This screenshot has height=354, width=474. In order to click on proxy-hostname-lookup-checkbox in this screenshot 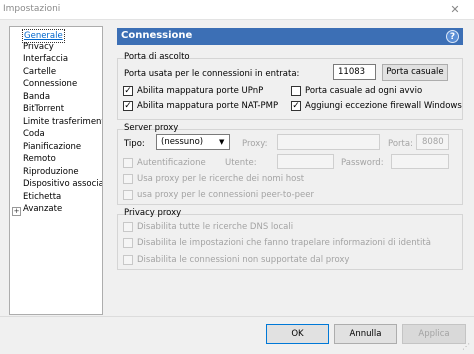, I will do `click(128, 179)`.